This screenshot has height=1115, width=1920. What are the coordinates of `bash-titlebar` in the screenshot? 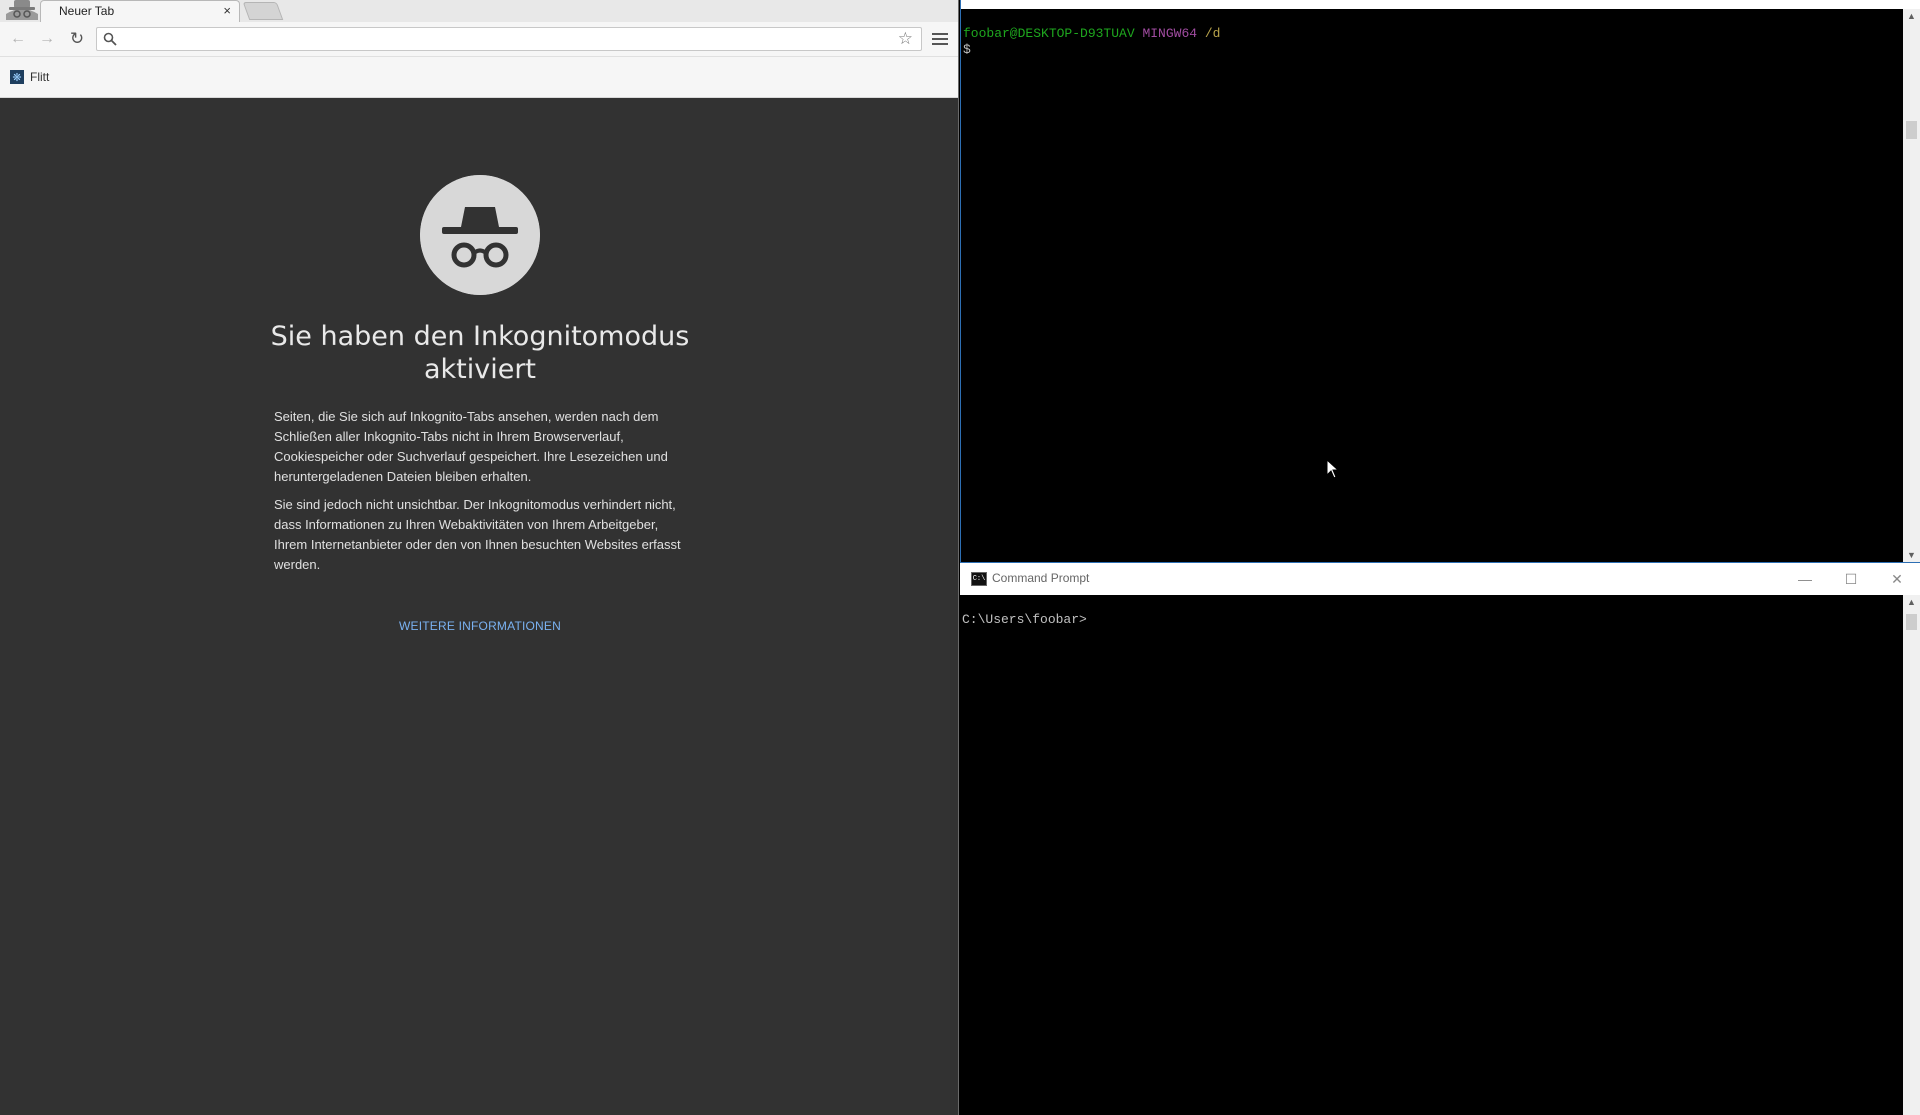 It's located at (1440, 4).